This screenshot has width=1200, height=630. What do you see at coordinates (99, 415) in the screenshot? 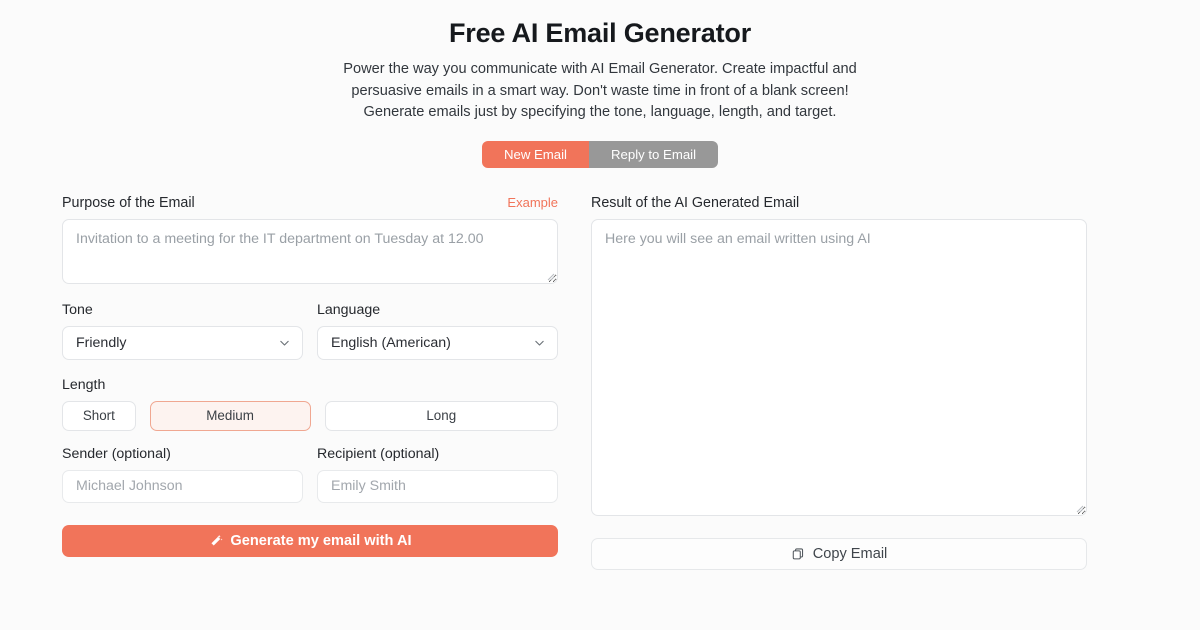
I see `length-option-short: Short` at bounding box center [99, 415].